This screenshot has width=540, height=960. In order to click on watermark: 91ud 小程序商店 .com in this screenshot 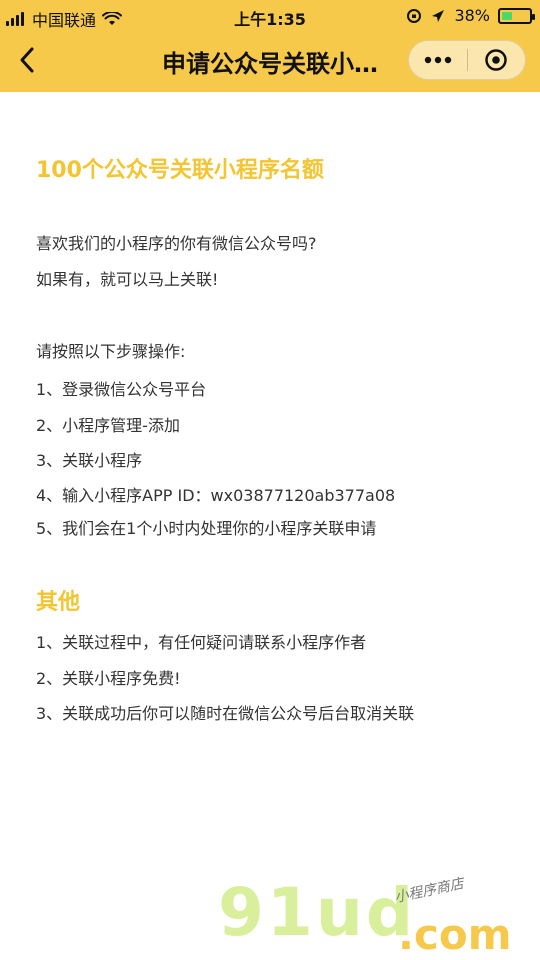, I will do `click(373, 917)`.